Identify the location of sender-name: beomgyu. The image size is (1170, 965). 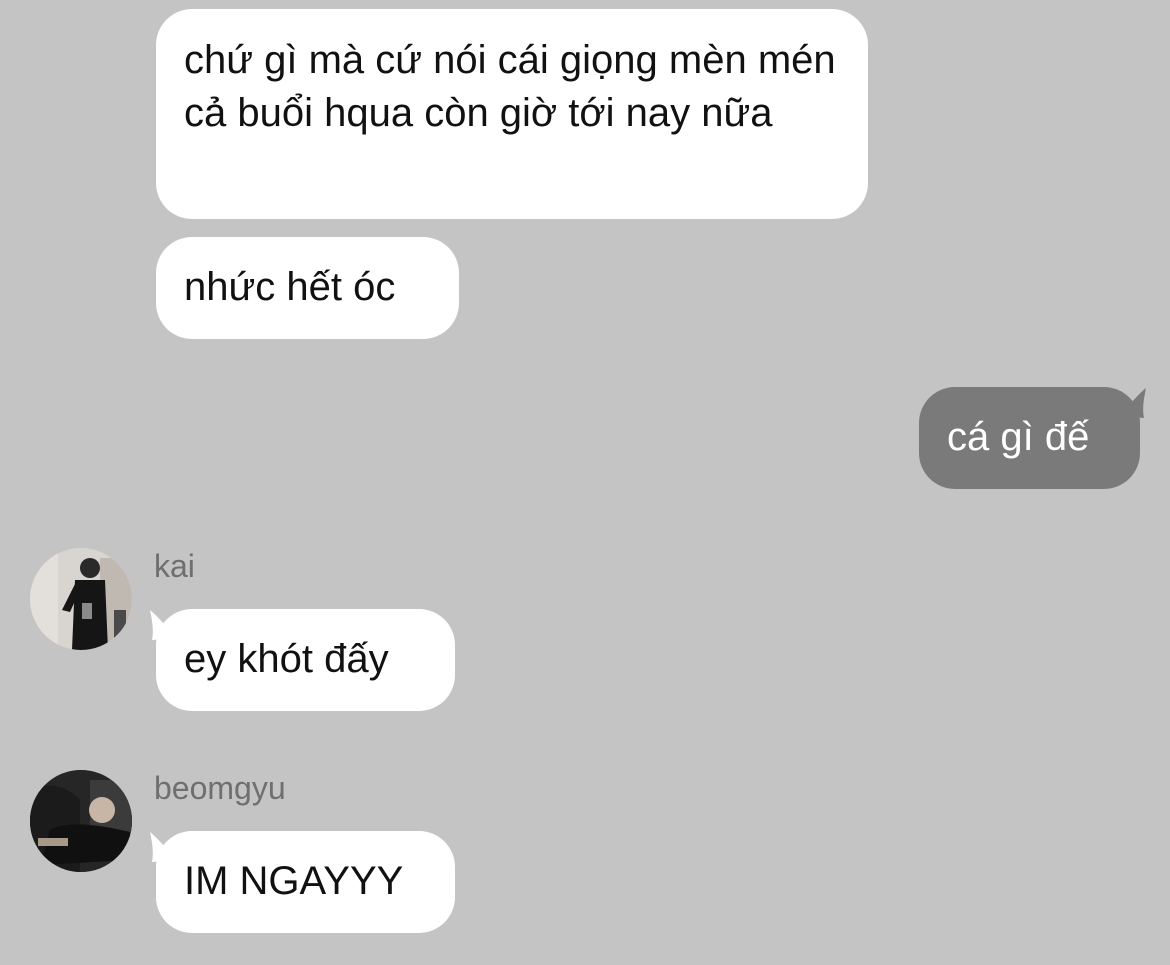
(220, 788).